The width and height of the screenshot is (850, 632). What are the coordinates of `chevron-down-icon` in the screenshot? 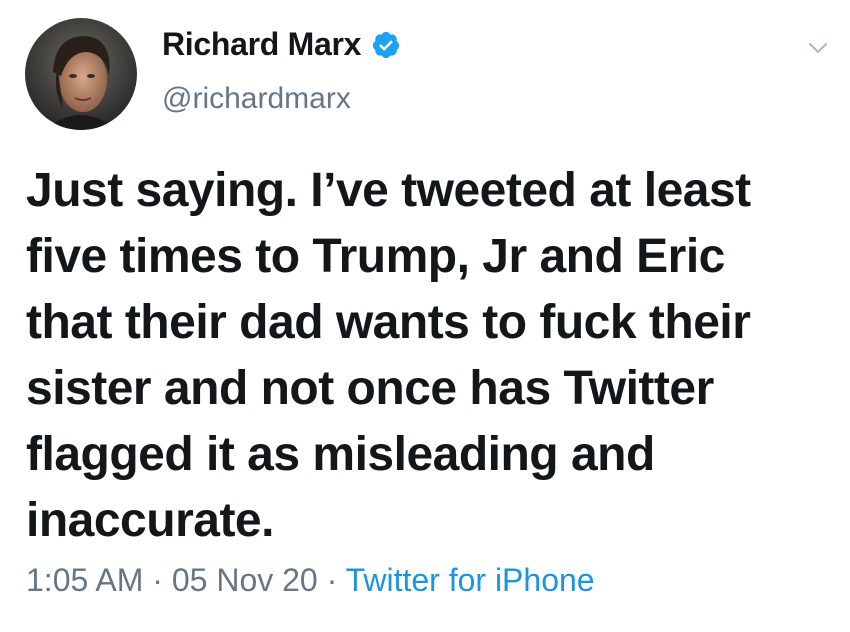 It's located at (818, 48).